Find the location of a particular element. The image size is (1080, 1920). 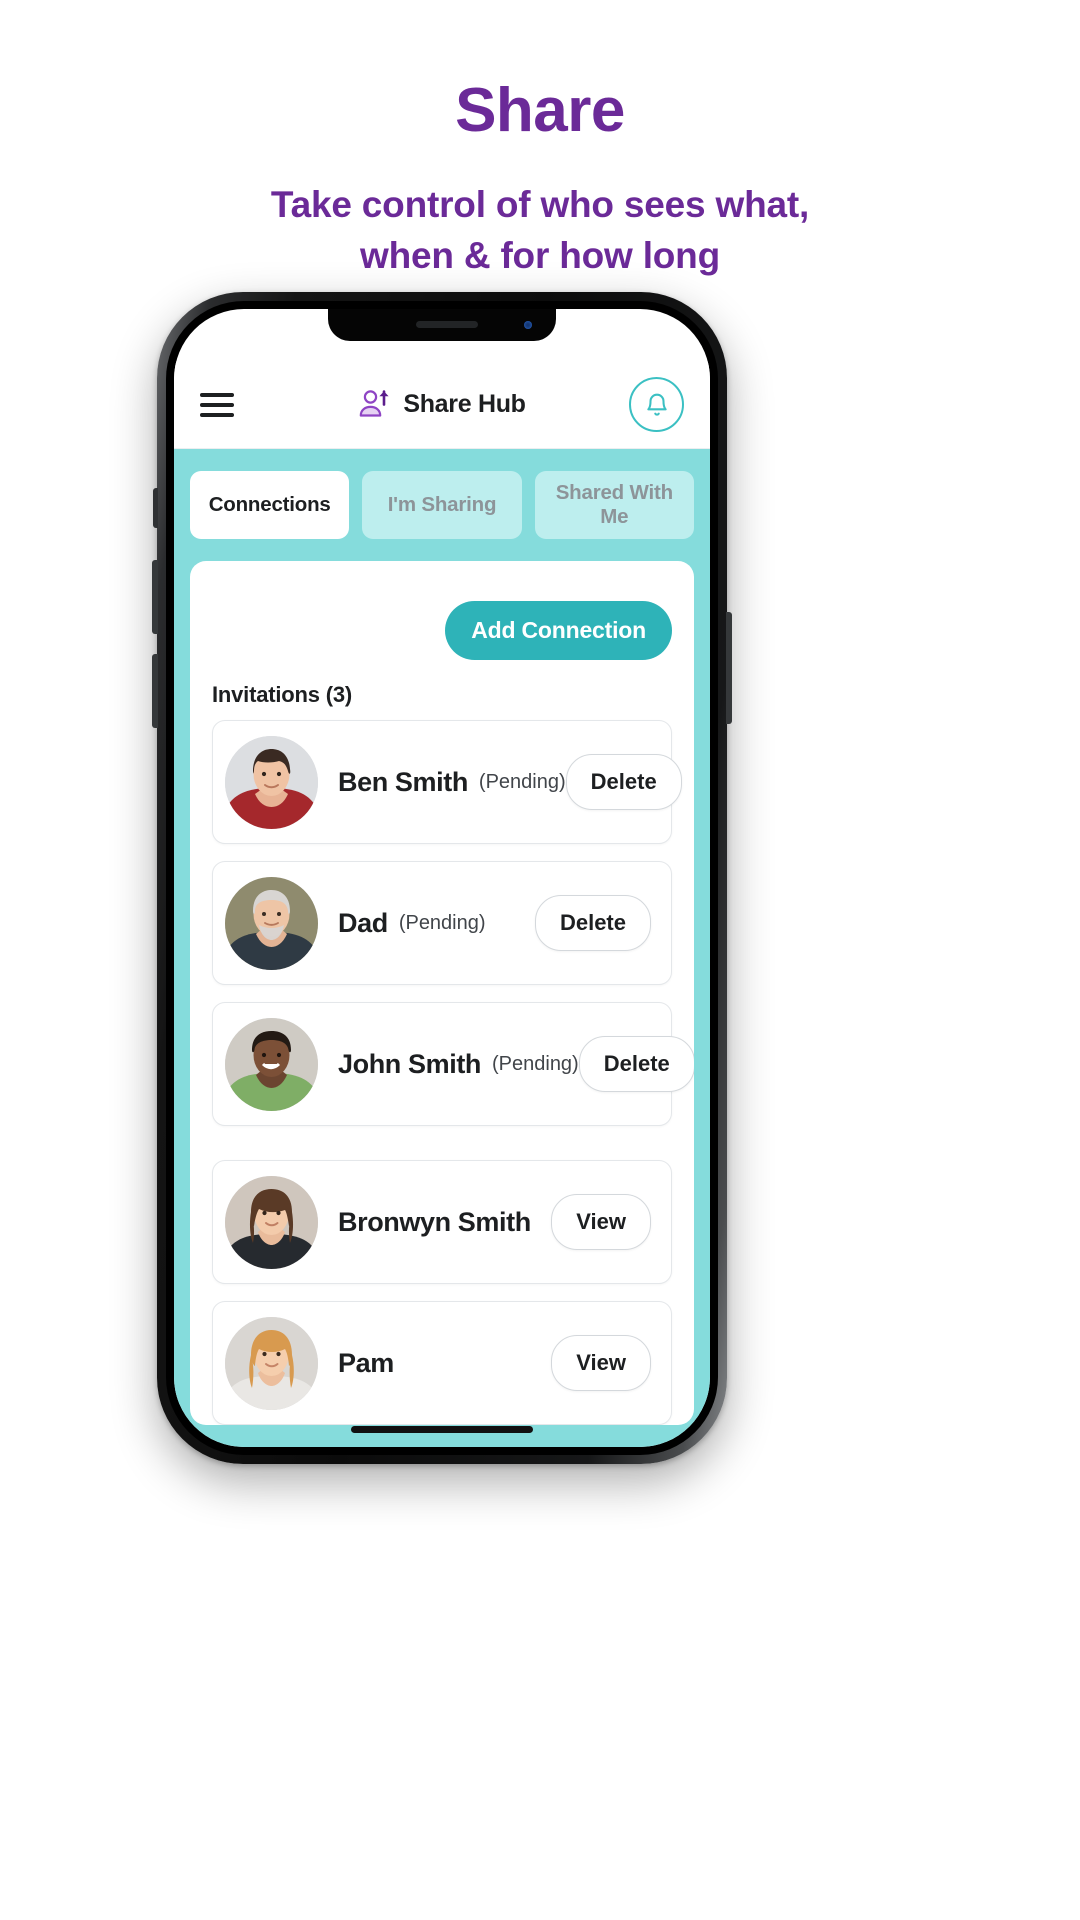

contact-name: Pam is located at coordinates (366, 1362).